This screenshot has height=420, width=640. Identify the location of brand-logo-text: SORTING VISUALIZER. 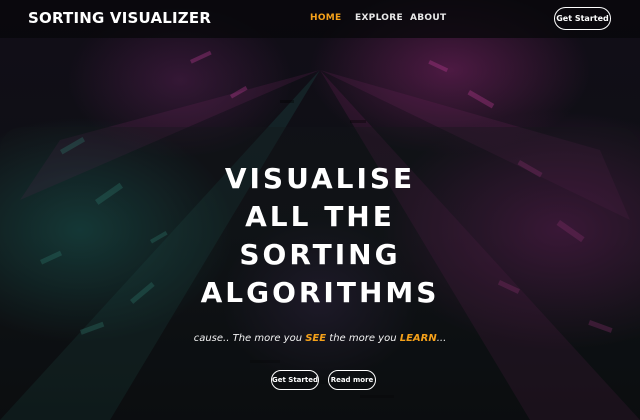
(119, 18).